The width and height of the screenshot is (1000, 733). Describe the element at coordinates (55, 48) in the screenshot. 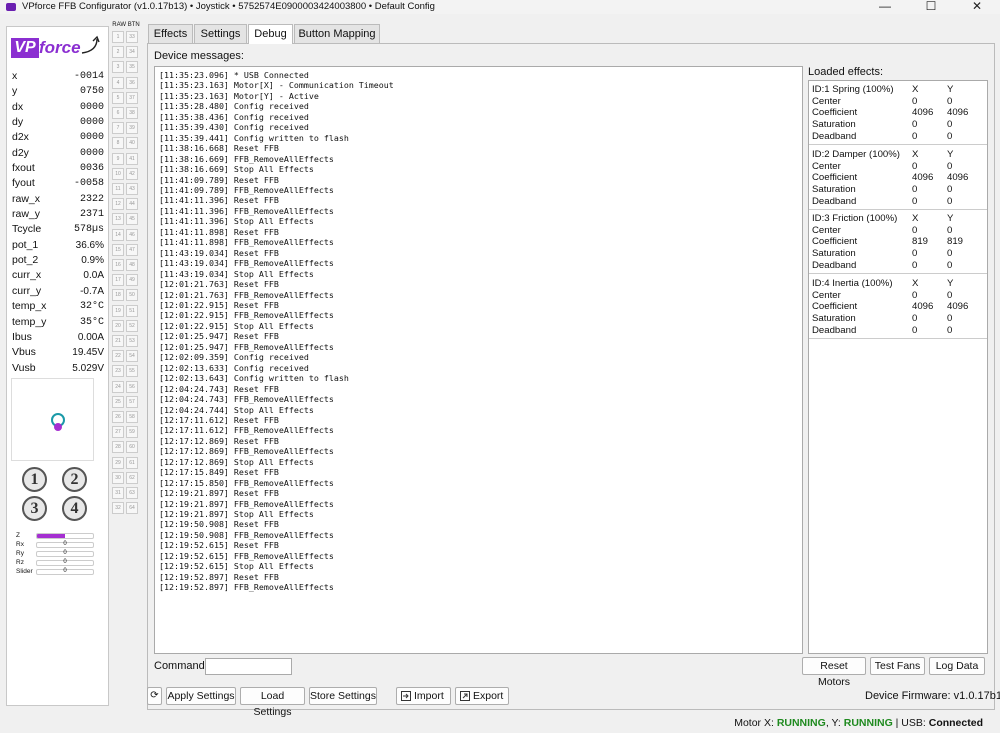

I see `vpforce-logo: VP force` at that location.